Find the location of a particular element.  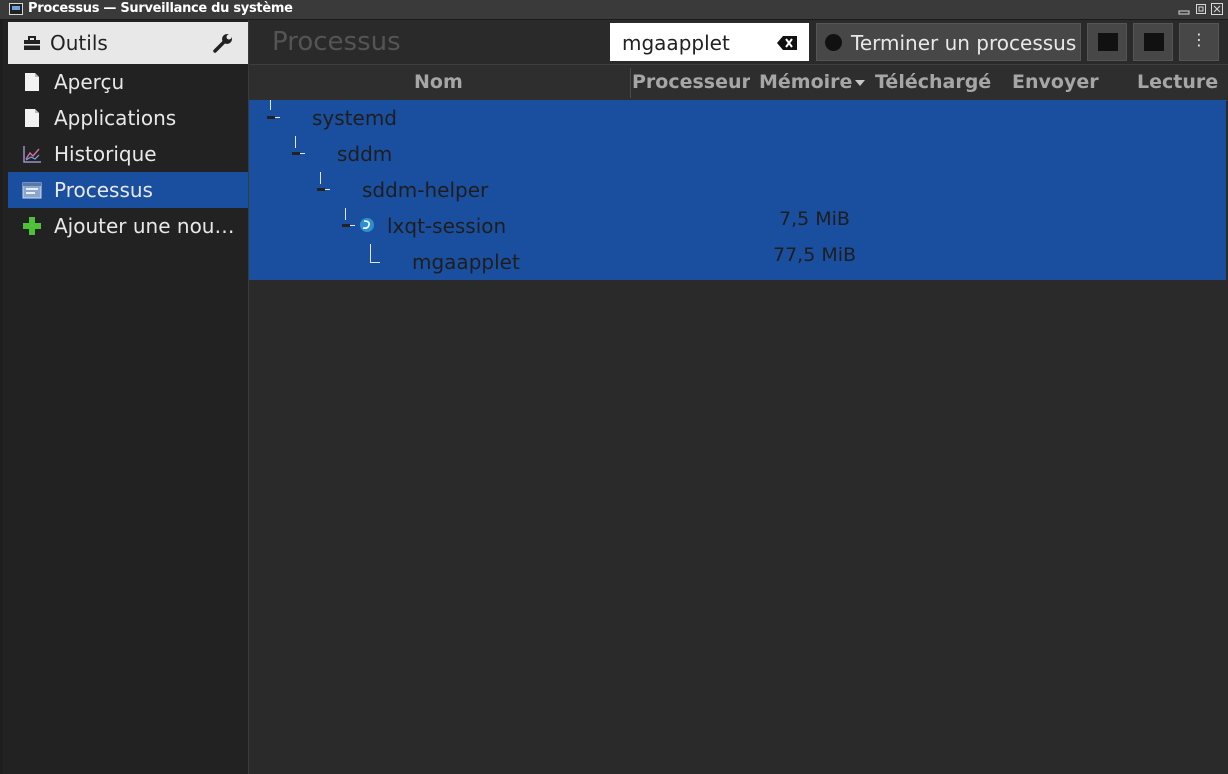

table-row: lxqt-session 7,5 MiB is located at coordinates (737, 226).